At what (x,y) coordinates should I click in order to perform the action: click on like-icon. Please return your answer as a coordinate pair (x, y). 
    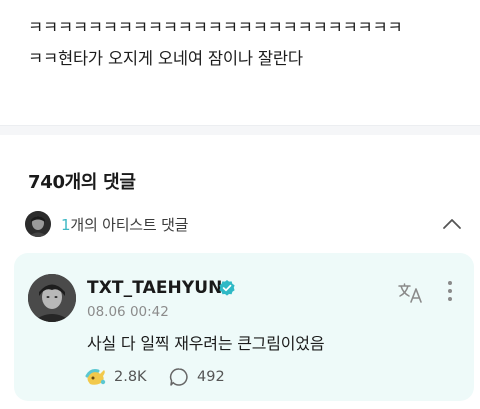
    Looking at the image, I should click on (95, 377).